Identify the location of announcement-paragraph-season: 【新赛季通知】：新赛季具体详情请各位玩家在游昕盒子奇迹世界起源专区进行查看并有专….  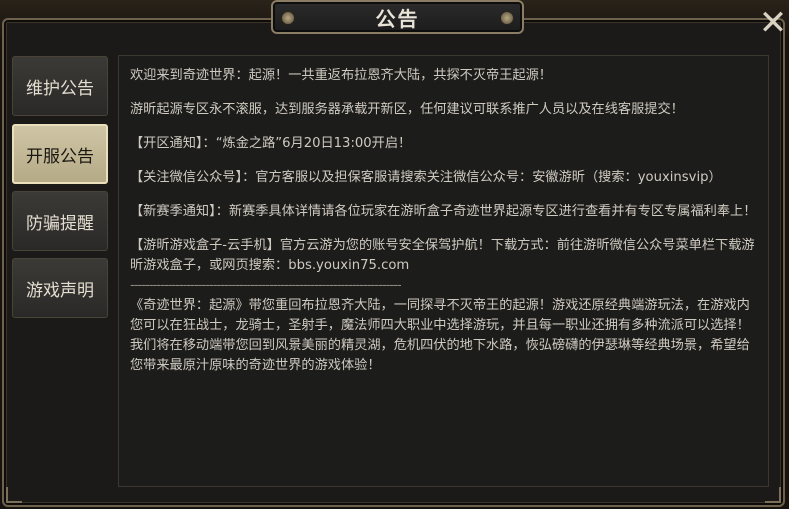
(443, 211).